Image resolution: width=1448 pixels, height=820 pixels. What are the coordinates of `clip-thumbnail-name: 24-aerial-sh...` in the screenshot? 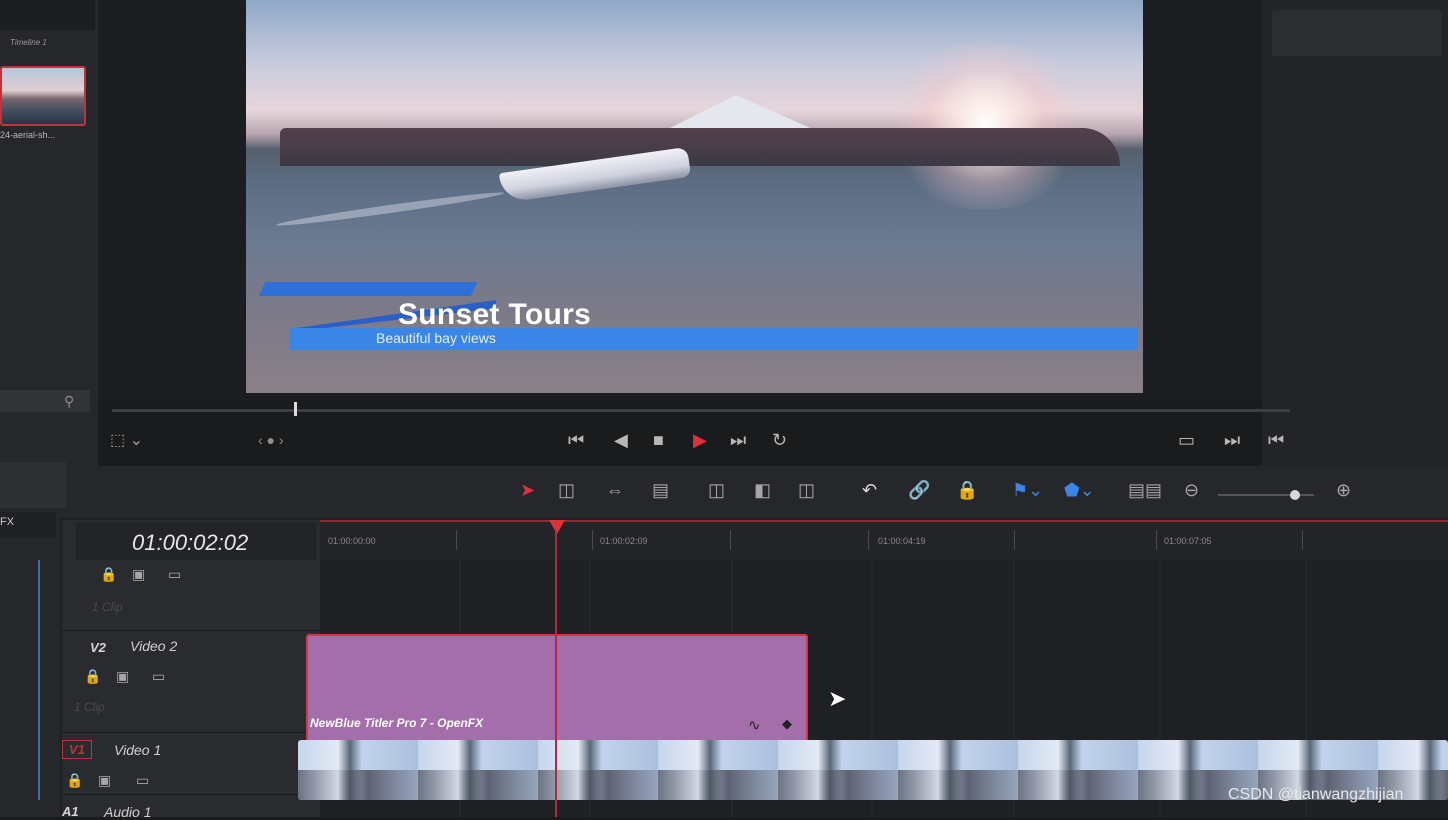 It's located at (28, 135).